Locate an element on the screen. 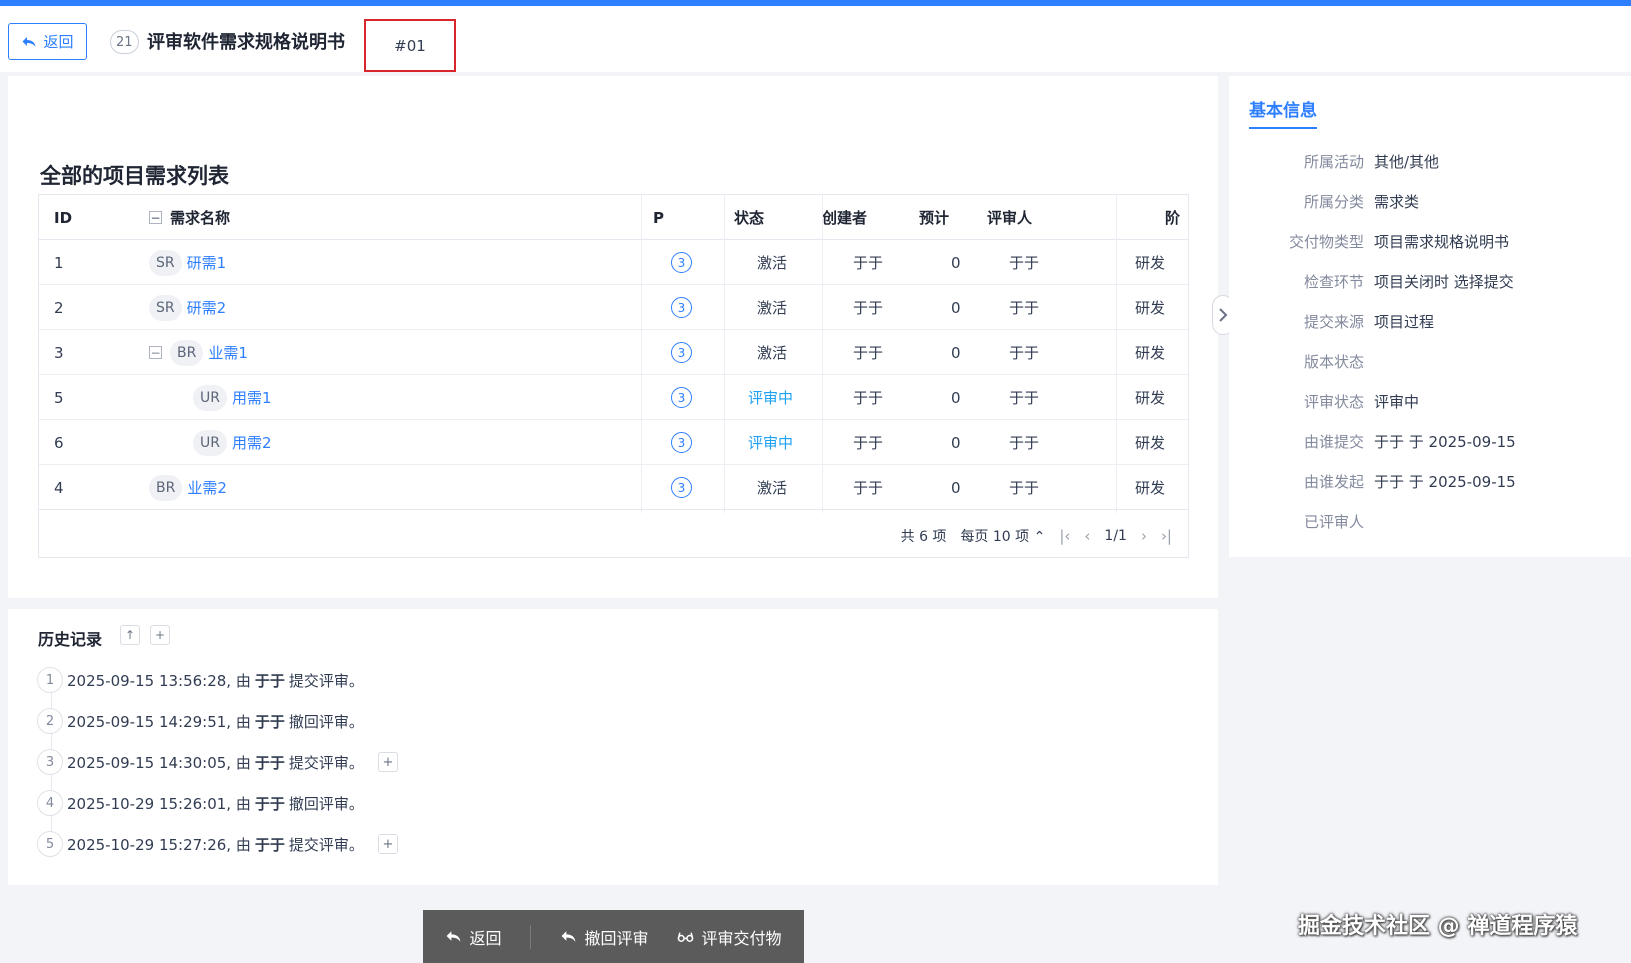 The image size is (1631, 963). collapse-icon: − is located at coordinates (155, 352).